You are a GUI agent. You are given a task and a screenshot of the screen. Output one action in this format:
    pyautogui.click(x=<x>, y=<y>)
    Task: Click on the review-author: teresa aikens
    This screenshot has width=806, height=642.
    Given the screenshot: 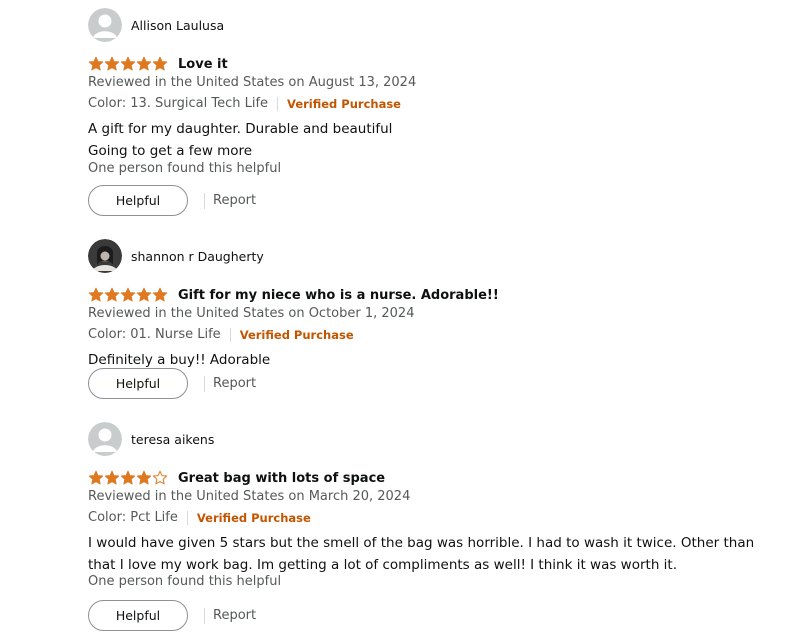 What is the action you would take?
    pyautogui.click(x=151, y=439)
    